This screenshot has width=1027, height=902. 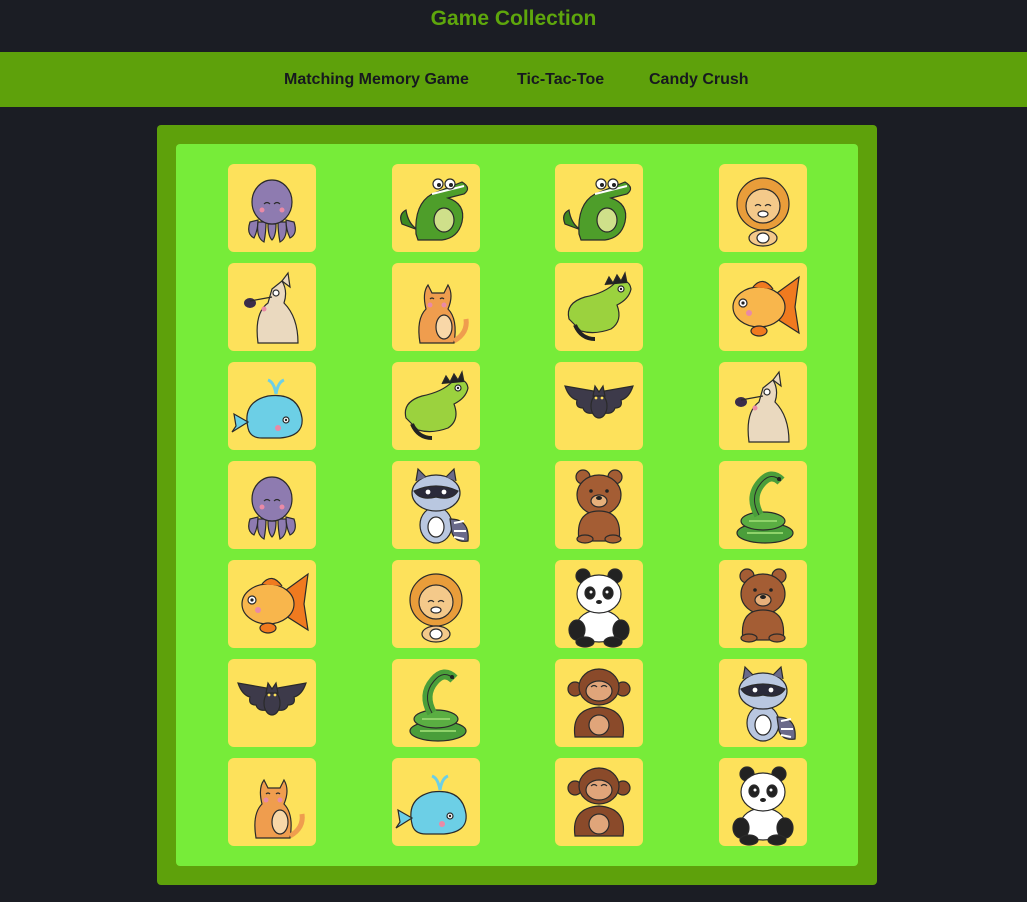 What do you see at coordinates (513, 18) in the screenshot?
I see `page-title: Game Collection` at bounding box center [513, 18].